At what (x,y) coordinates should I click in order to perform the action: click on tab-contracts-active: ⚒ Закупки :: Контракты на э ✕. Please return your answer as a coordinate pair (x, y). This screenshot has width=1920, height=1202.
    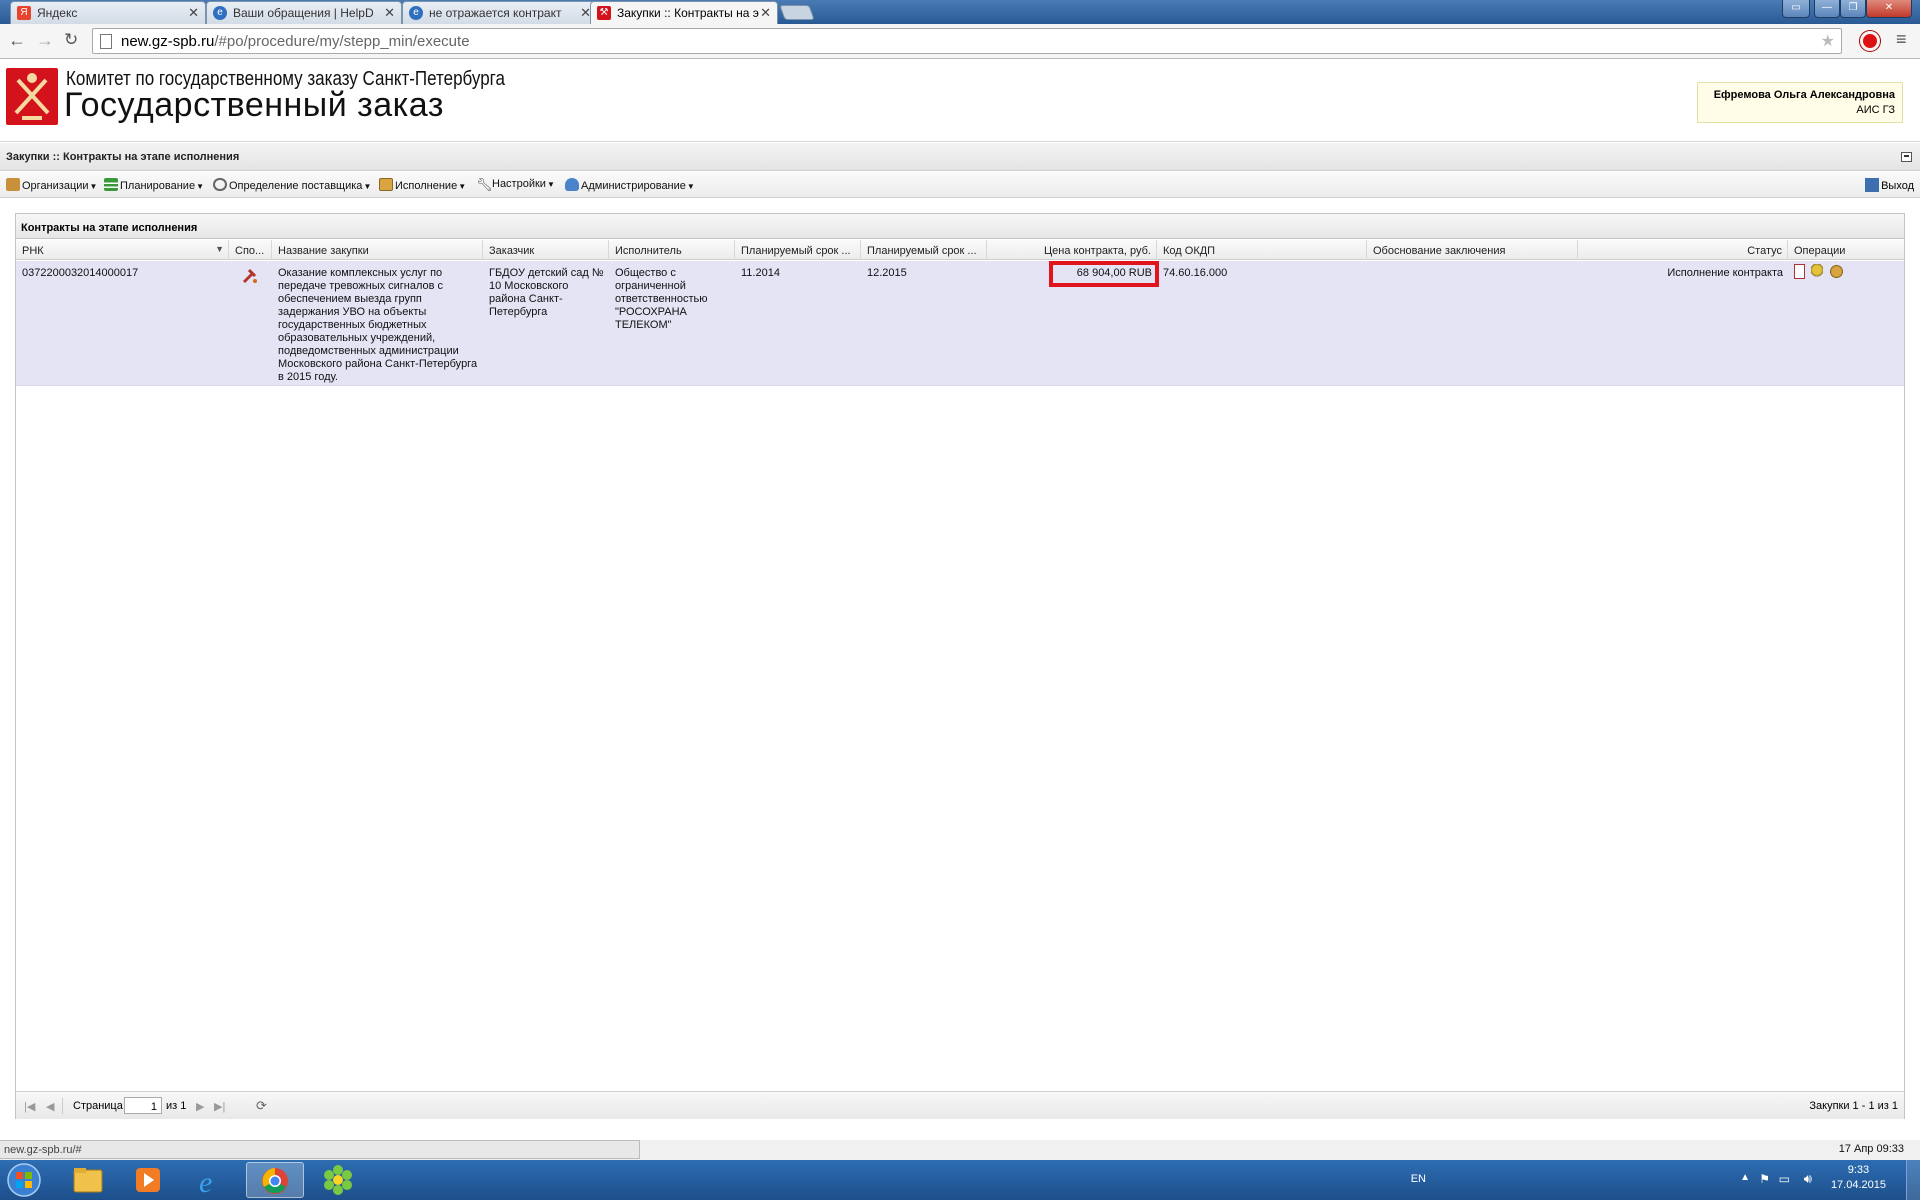
    Looking at the image, I should click on (684, 12).